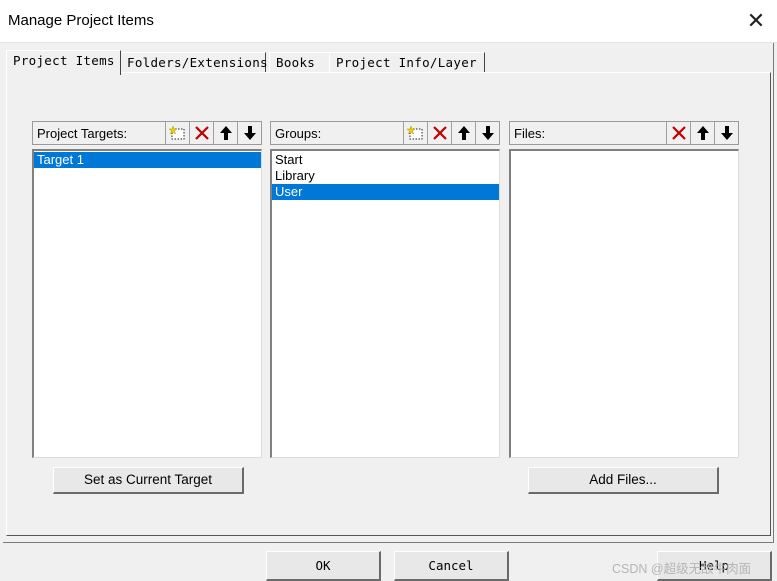 Image resolution: width=777 pixels, height=581 pixels. I want to click on watermark: CSDN @超级无敌牛肉面, so click(682, 569).